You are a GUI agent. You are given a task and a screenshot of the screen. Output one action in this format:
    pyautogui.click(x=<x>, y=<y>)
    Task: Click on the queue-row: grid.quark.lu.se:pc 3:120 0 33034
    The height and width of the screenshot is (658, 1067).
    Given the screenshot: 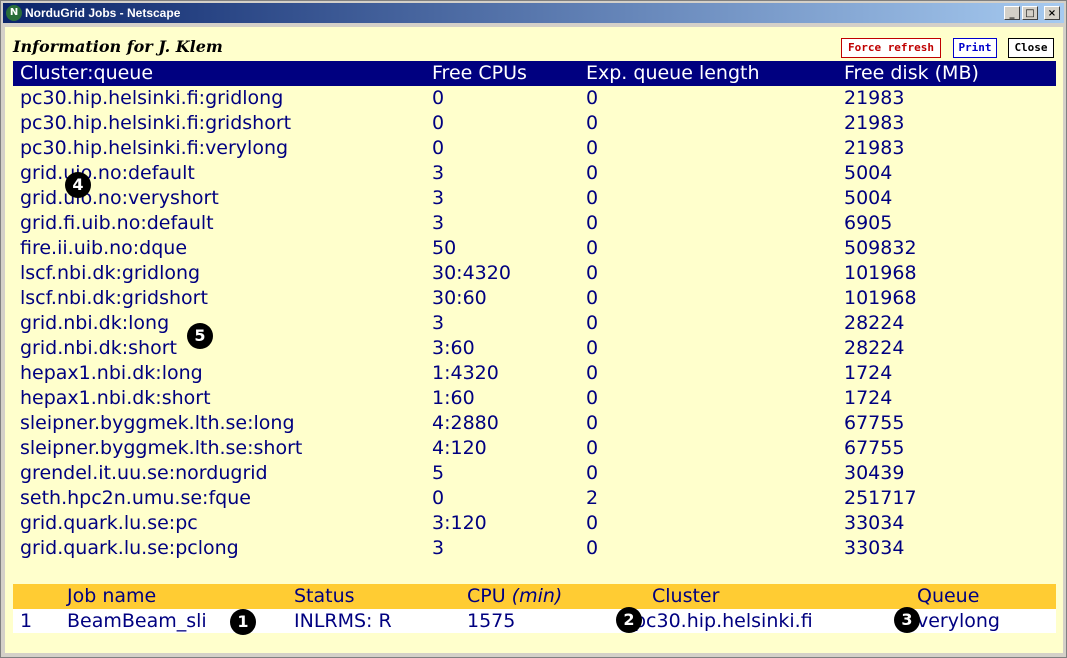 What is the action you would take?
    pyautogui.click(x=534, y=523)
    